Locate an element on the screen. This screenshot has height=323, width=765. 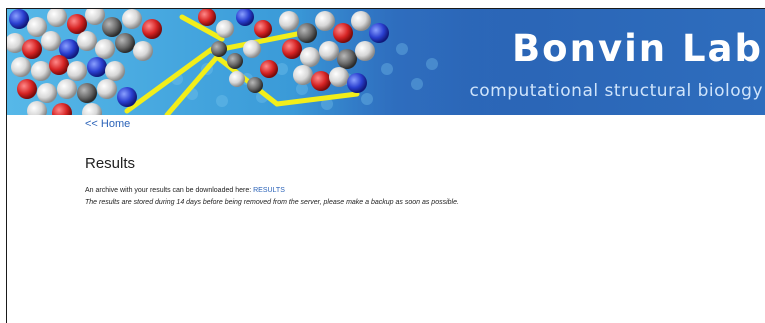
page-title: Results is located at coordinates (110, 163).